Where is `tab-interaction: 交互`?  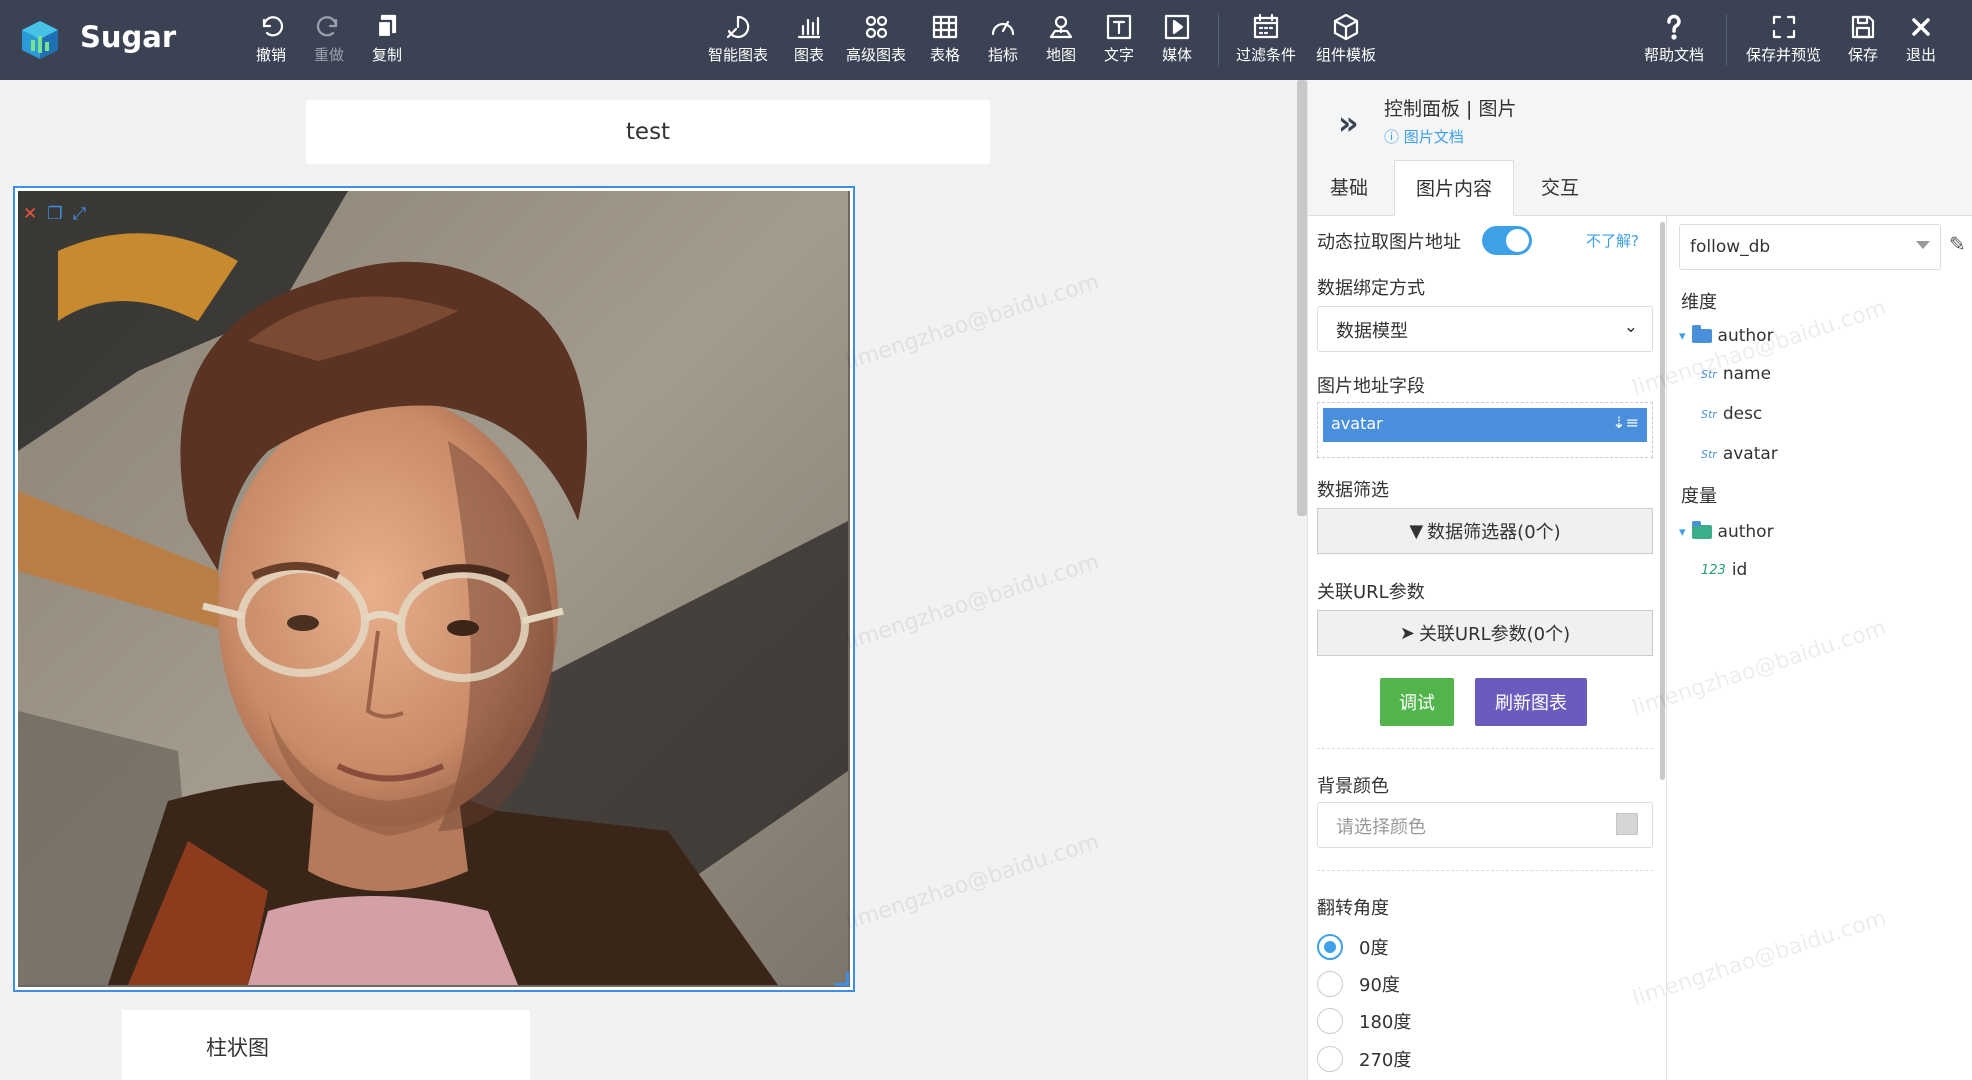
tab-interaction: 交互 is located at coordinates (1560, 188).